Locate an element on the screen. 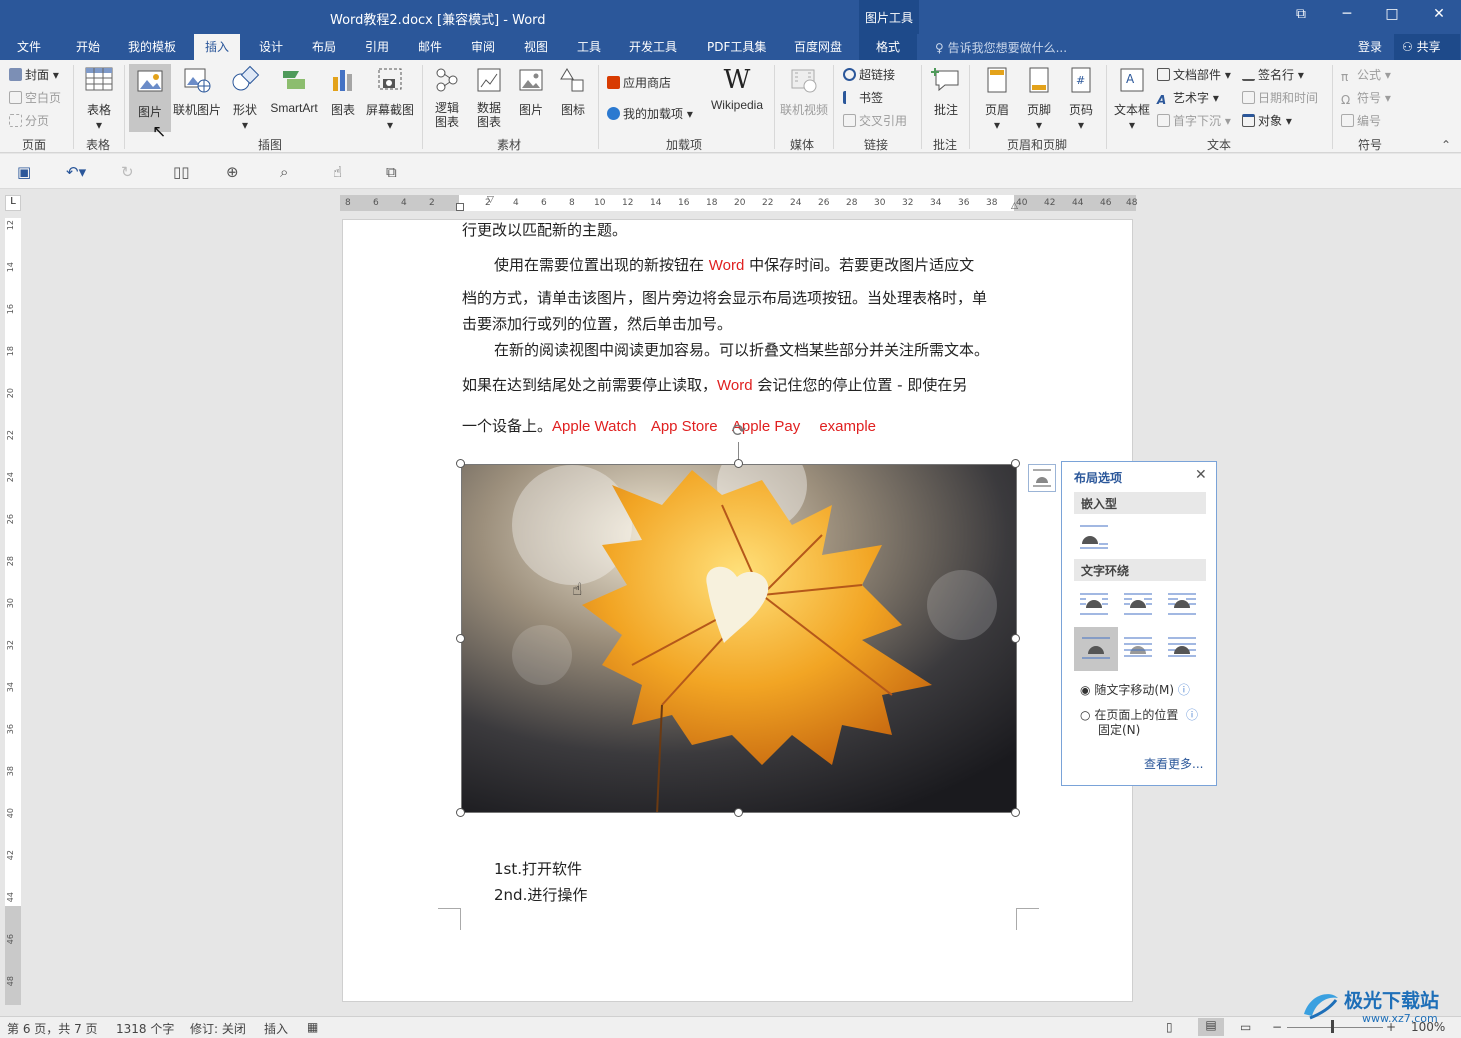  print-layout-view-icon: ▤ is located at coordinates (1211, 1027).